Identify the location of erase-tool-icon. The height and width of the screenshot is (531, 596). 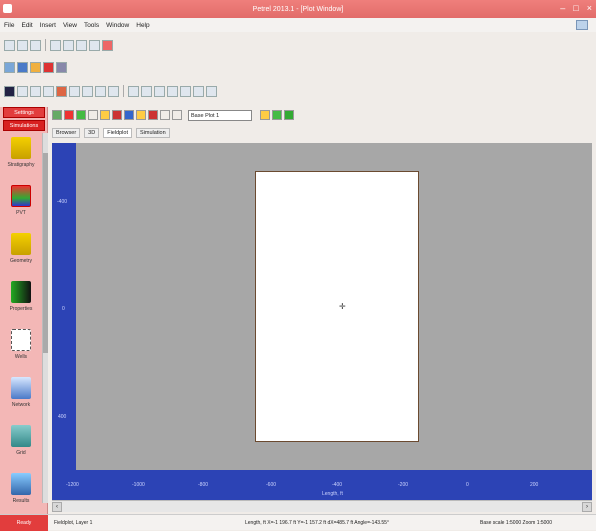
(165, 115).